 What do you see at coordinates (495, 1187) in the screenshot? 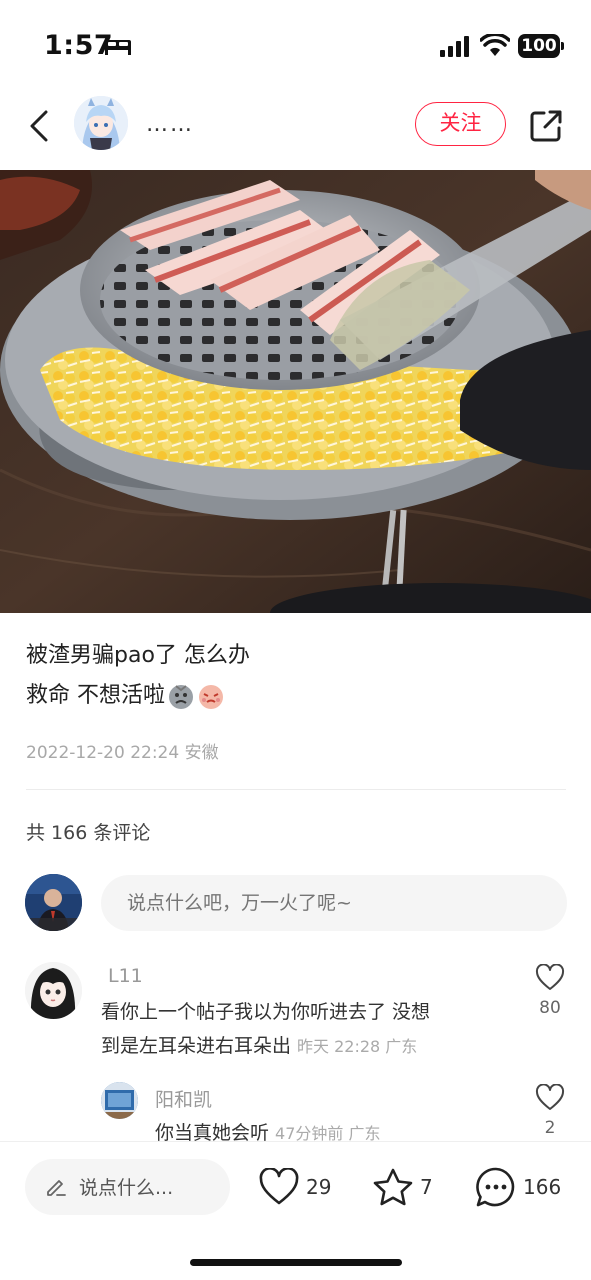
I see `chat-bubble-icon` at bounding box center [495, 1187].